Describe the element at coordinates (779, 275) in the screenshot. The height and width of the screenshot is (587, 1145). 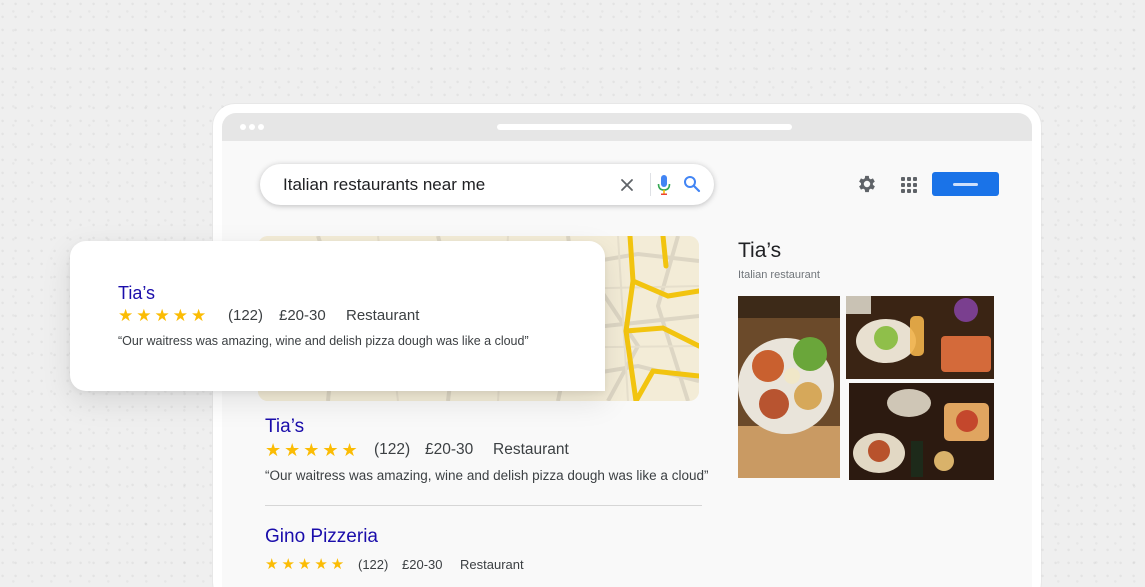
I see `knowledge-panel-subtitle: Italian restaurant` at that location.